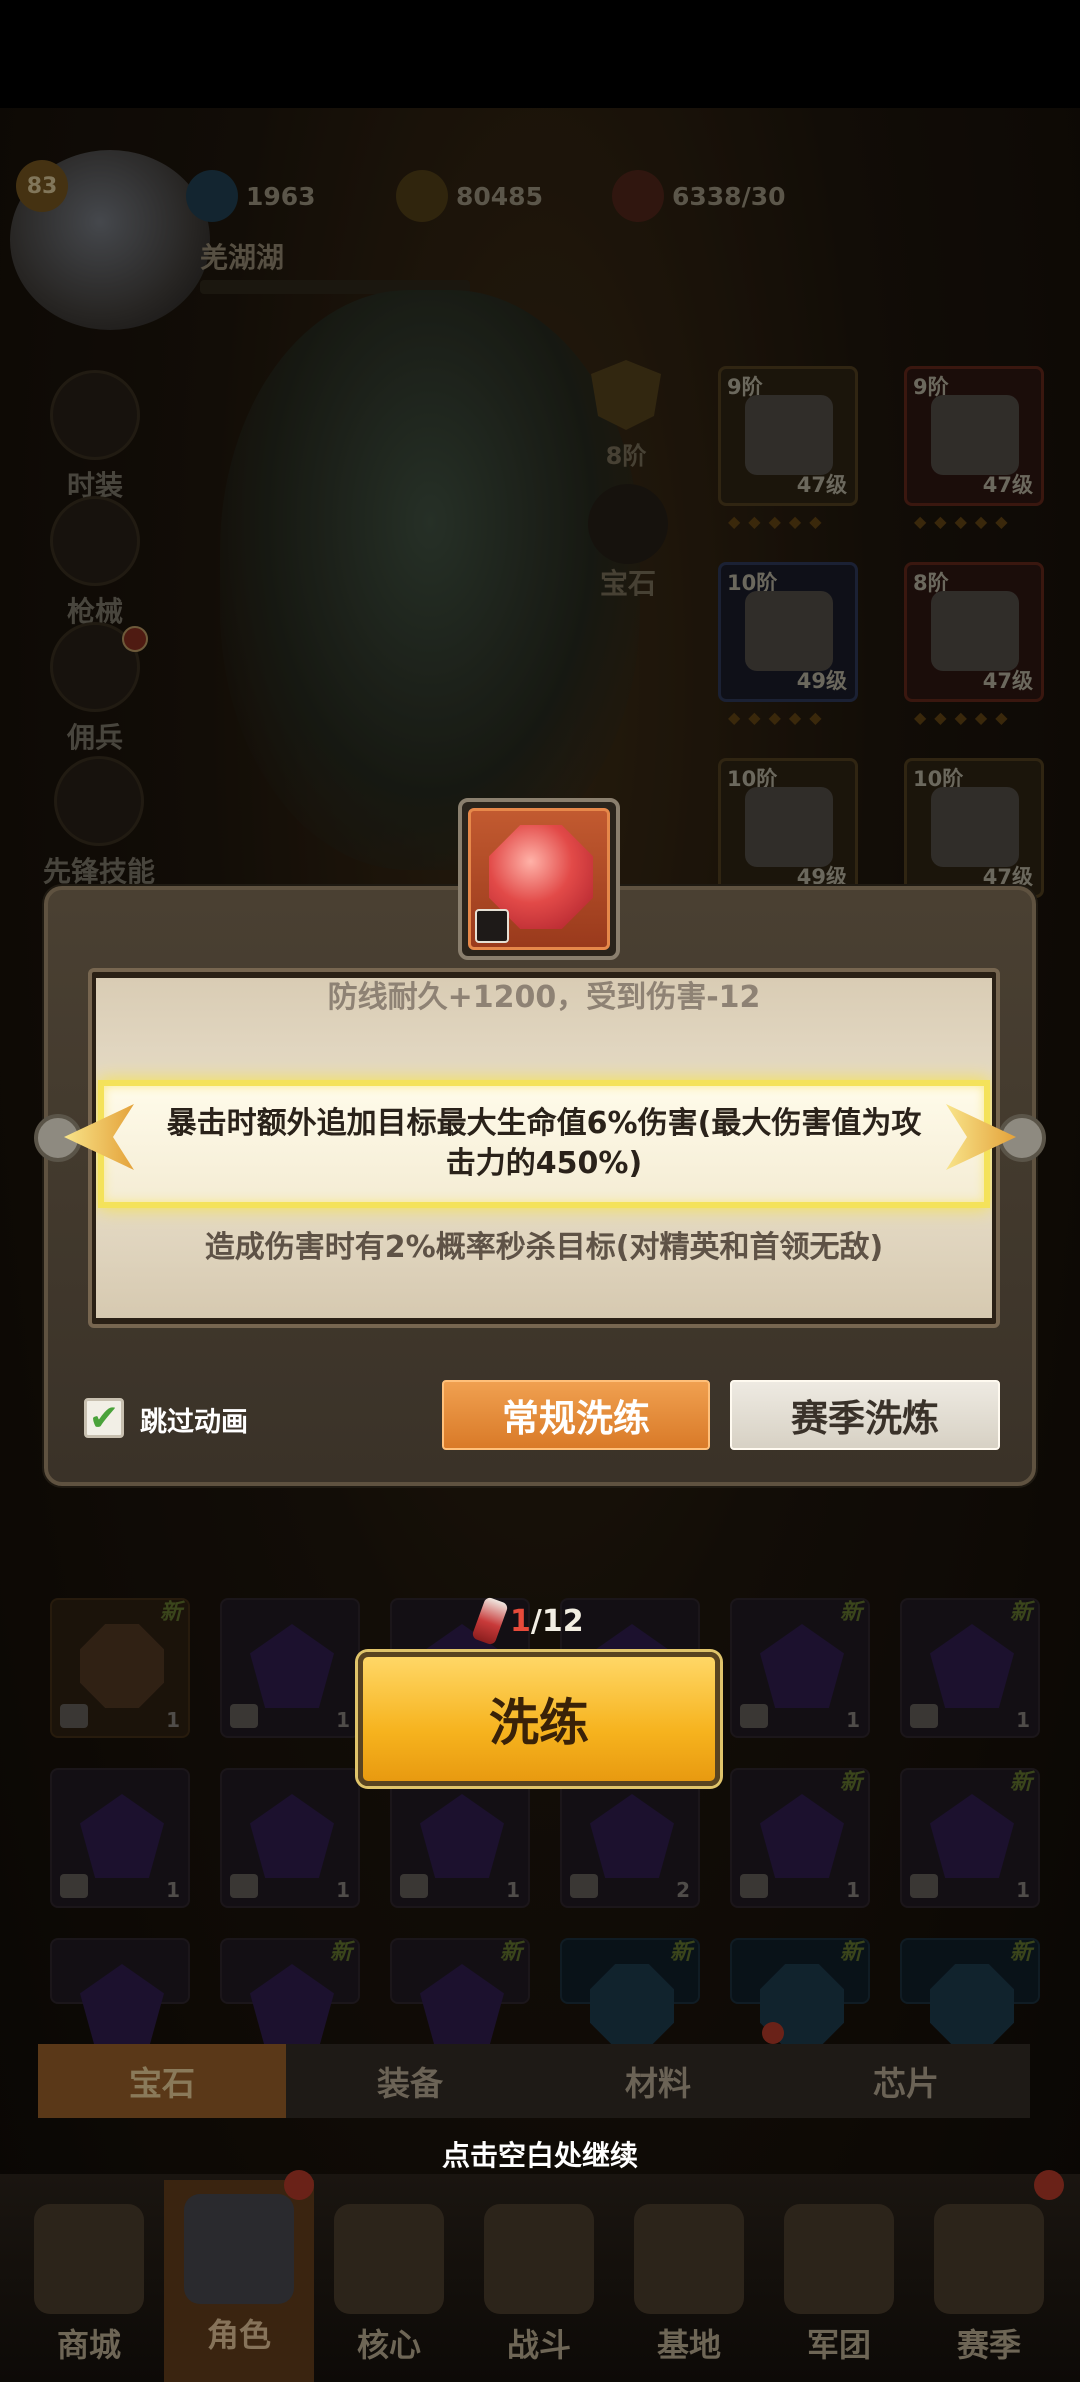  Describe the element at coordinates (389, 2285) in the screenshot. I see `nav-core: 核心` at that location.